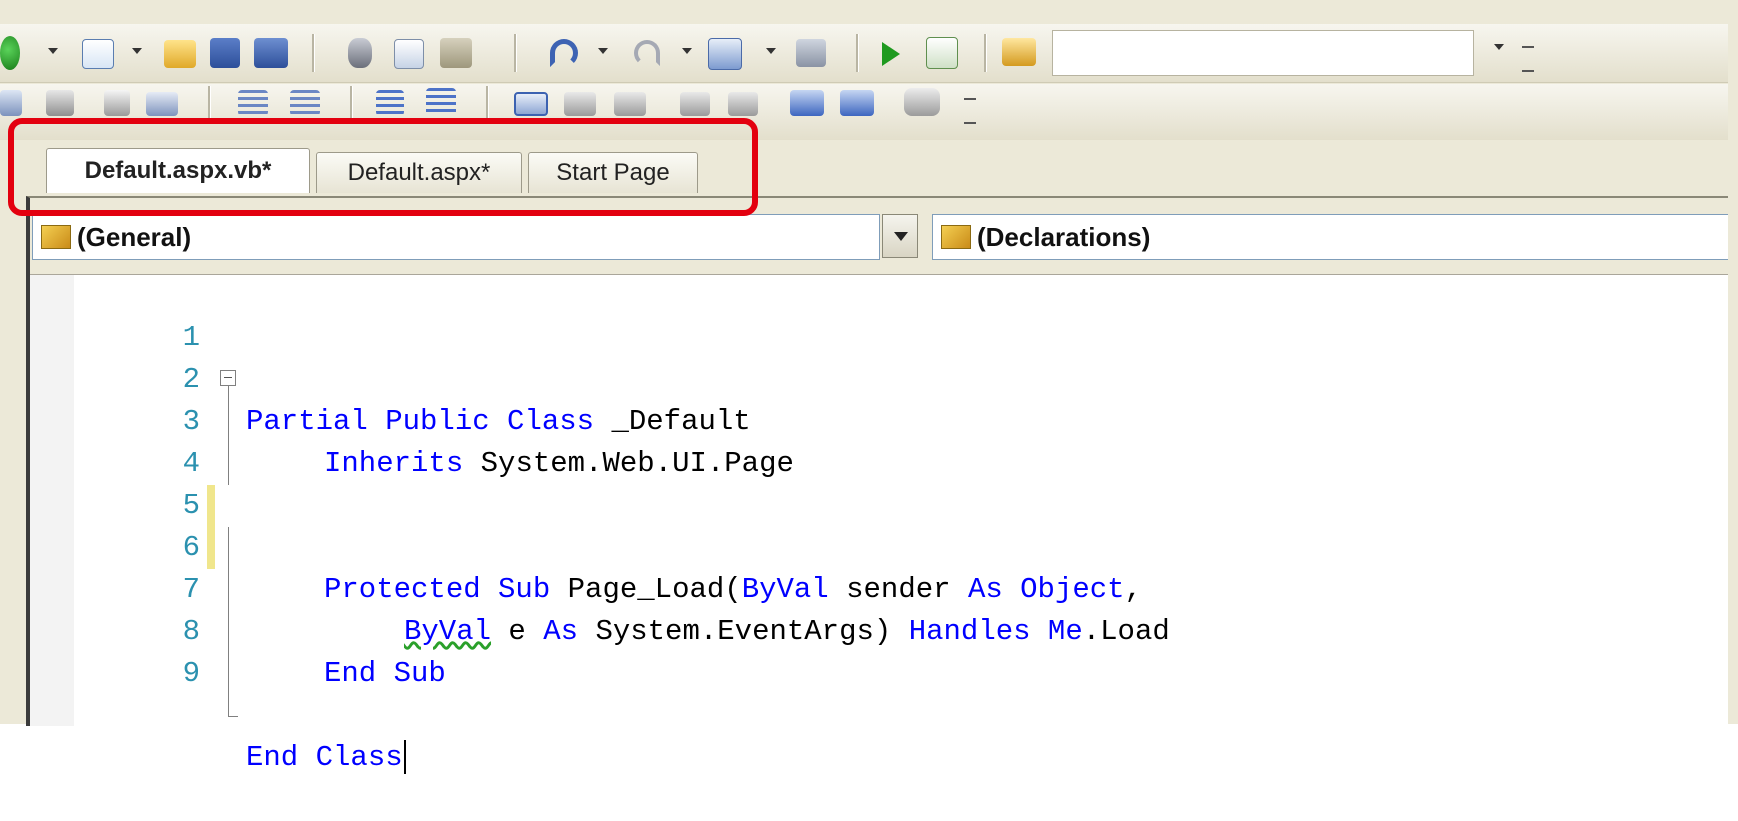 The width and height of the screenshot is (1738, 821). I want to click on outline-end-guide, so click(231, 716).